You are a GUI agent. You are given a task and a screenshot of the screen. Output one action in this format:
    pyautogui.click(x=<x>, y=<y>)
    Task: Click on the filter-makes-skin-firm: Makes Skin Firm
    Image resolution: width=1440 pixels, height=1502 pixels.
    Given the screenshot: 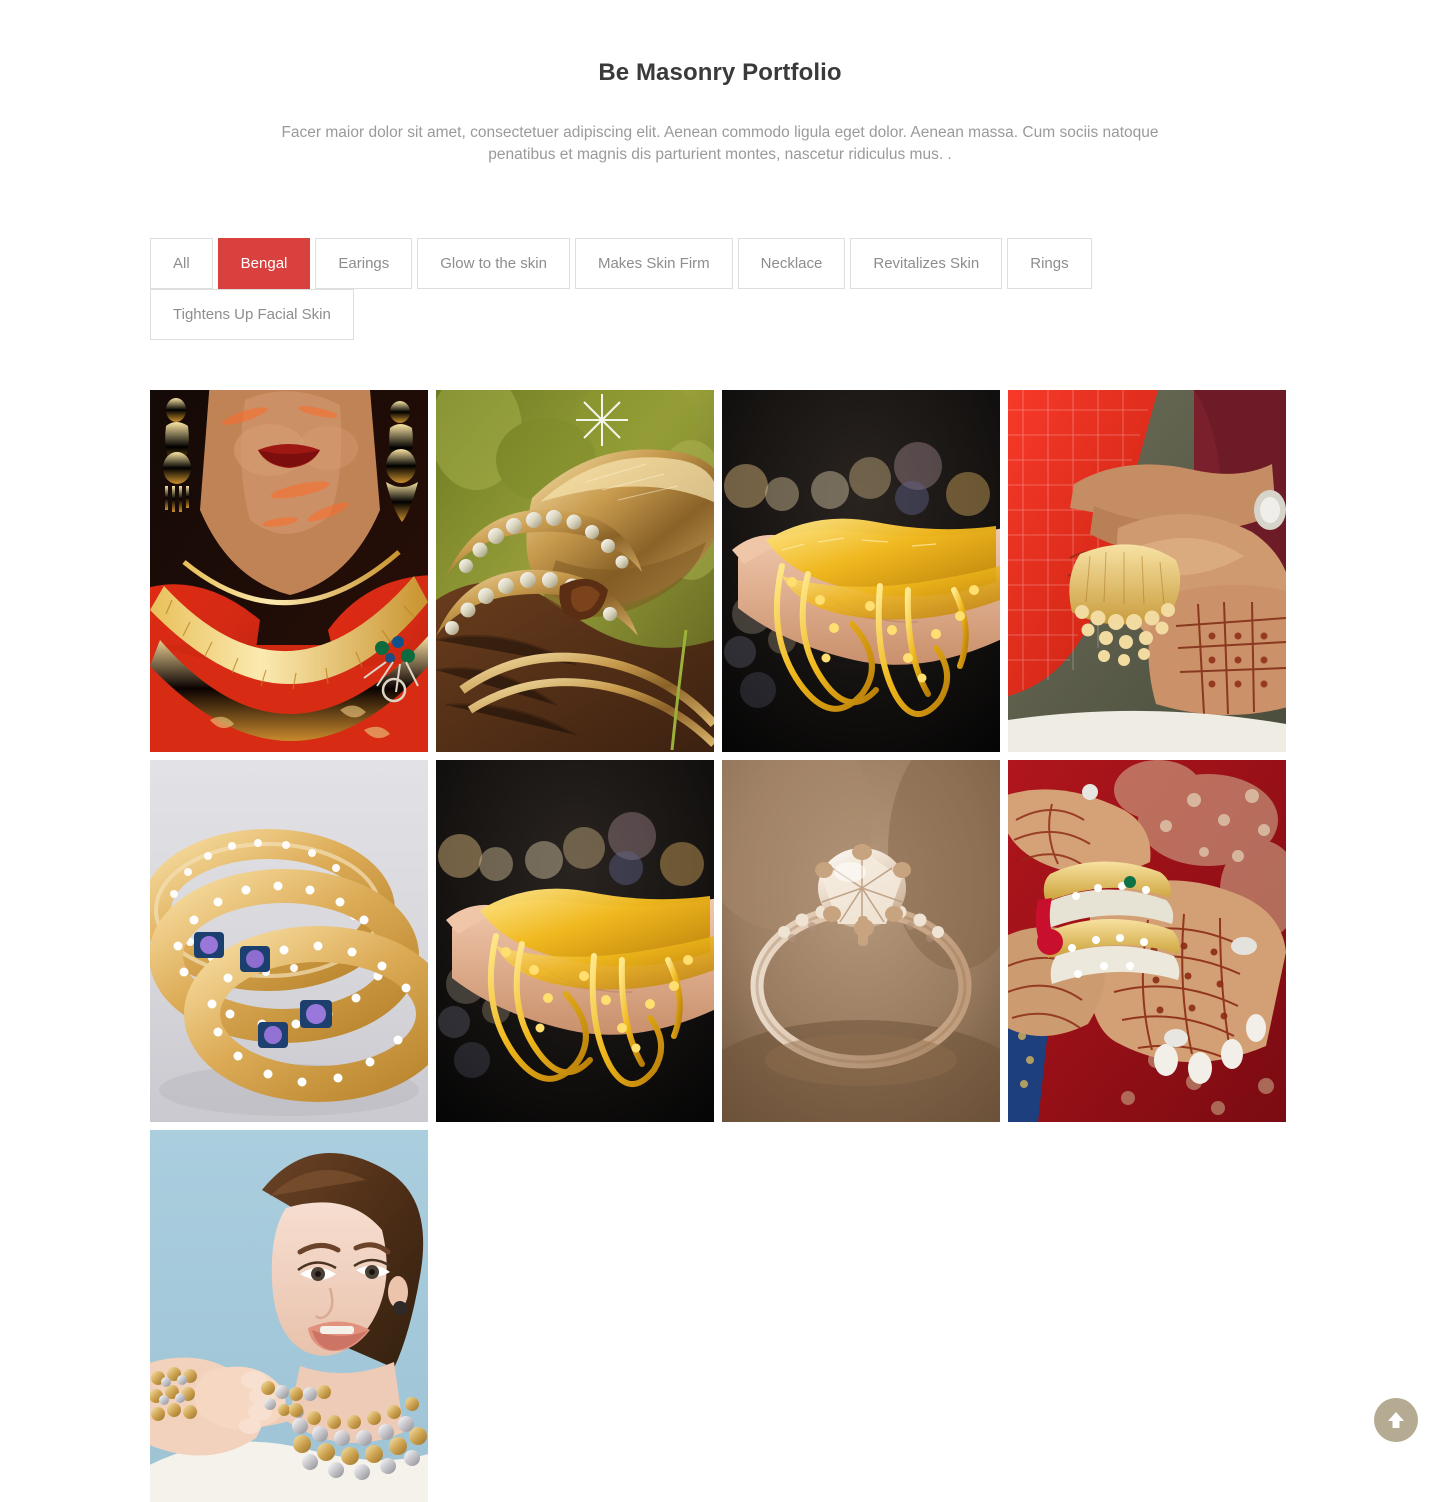 What is the action you would take?
    pyautogui.click(x=653, y=263)
    